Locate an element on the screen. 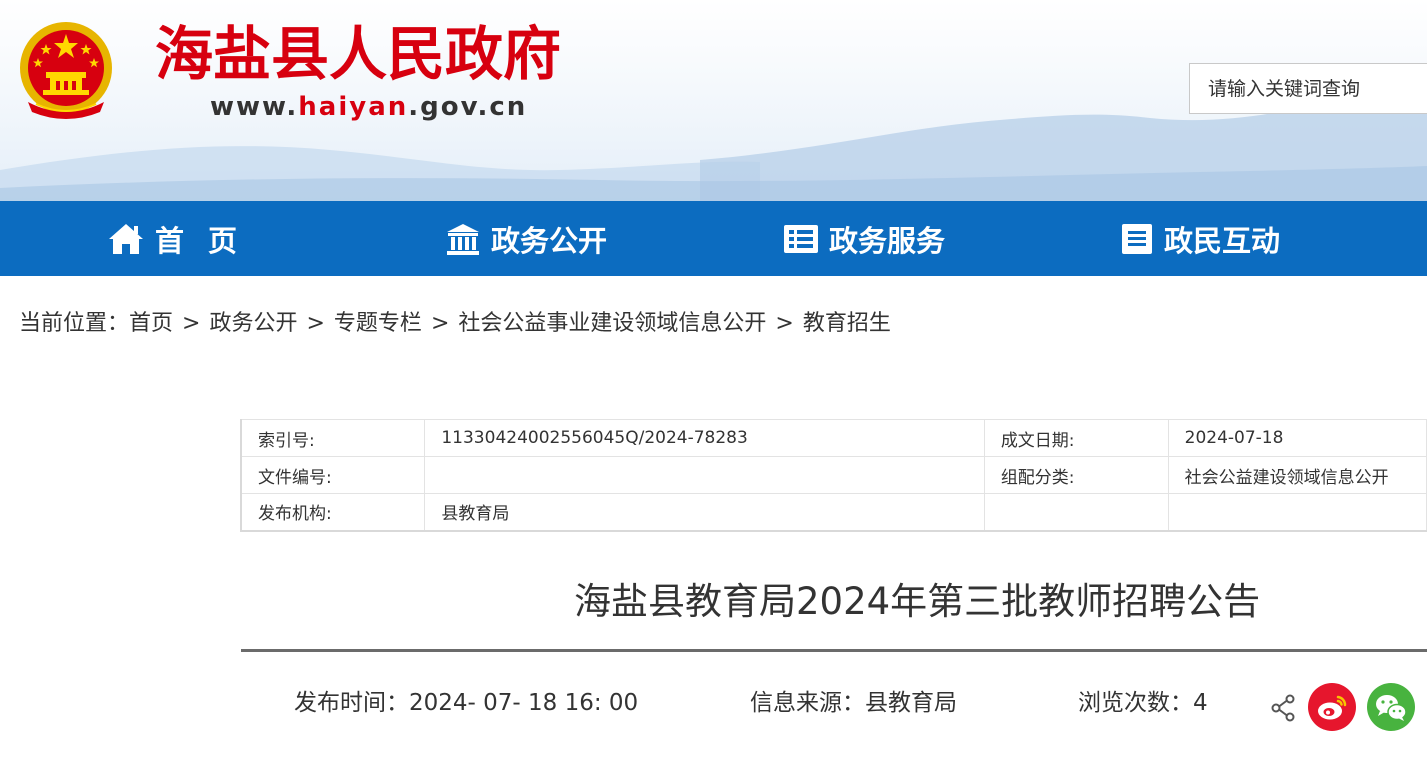  national-emblem-icon is located at coordinates (66, 70).